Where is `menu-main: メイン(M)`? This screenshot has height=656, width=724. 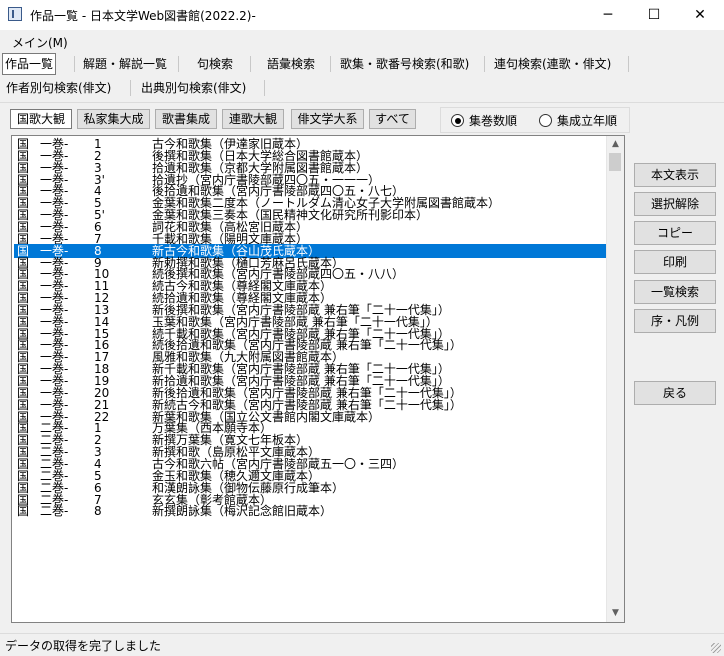
menu-main: メイン(M) is located at coordinates (40, 42).